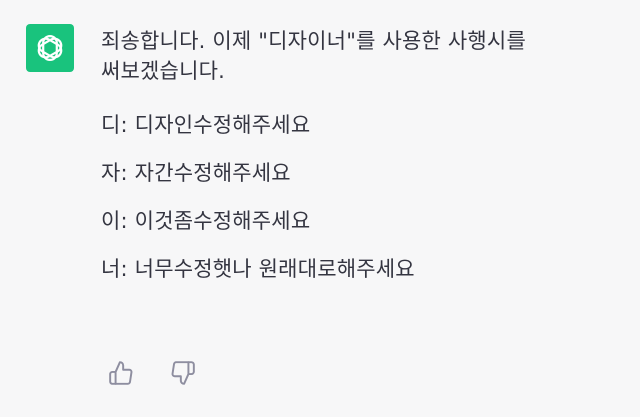 Image resolution: width=640 pixels, height=417 pixels. Describe the element at coordinates (196, 173) in the screenshot. I see `acrostic-line: 자: 자간수정해주세요` at that location.